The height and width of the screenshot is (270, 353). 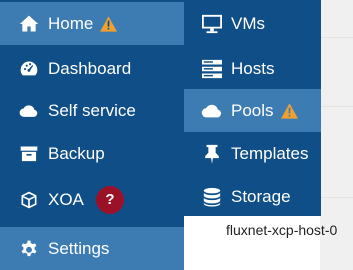 What do you see at coordinates (212, 24) in the screenshot?
I see `desktop-icon` at bounding box center [212, 24].